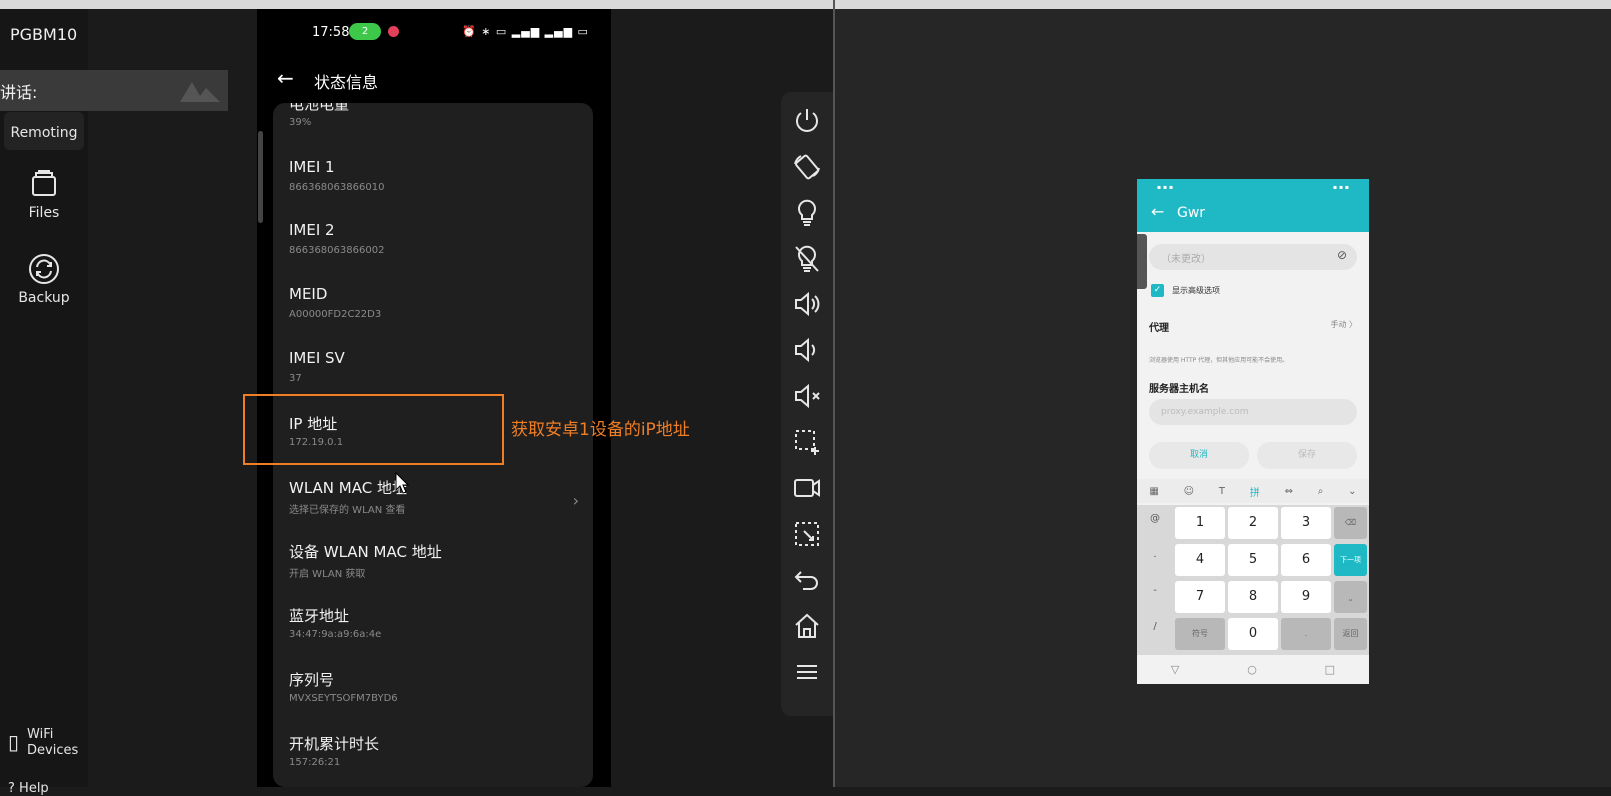  What do you see at coordinates (1142, 261) in the screenshot?
I see `mini-edge-handle` at bounding box center [1142, 261].